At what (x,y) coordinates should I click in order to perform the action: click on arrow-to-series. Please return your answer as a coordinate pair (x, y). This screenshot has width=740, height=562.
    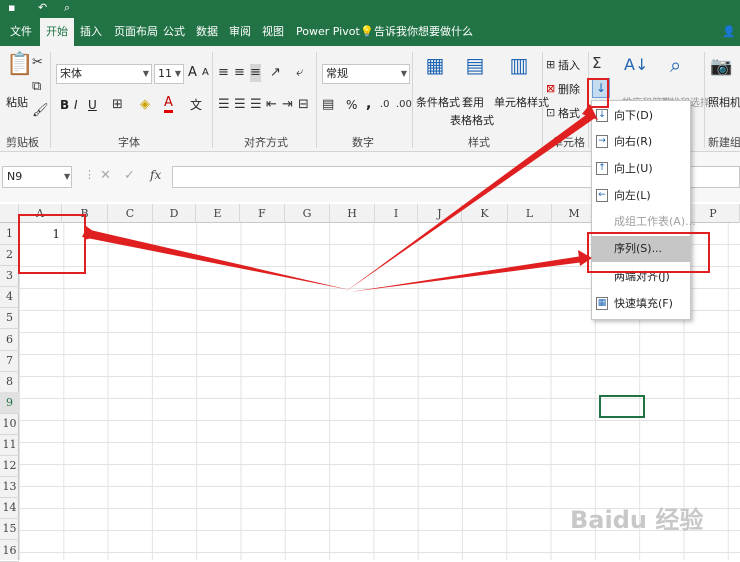
    Looking at the image, I should click on (467, 274).